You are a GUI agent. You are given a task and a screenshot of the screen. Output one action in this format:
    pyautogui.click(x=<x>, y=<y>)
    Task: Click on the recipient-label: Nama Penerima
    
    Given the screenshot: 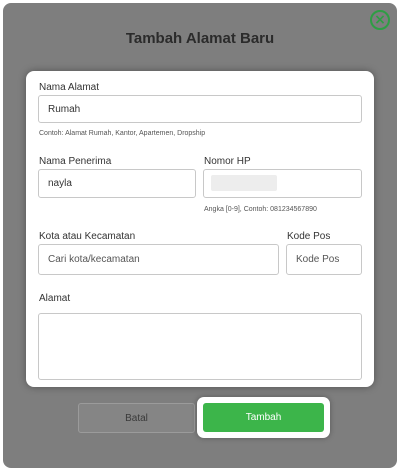 What is the action you would take?
    pyautogui.click(x=75, y=161)
    